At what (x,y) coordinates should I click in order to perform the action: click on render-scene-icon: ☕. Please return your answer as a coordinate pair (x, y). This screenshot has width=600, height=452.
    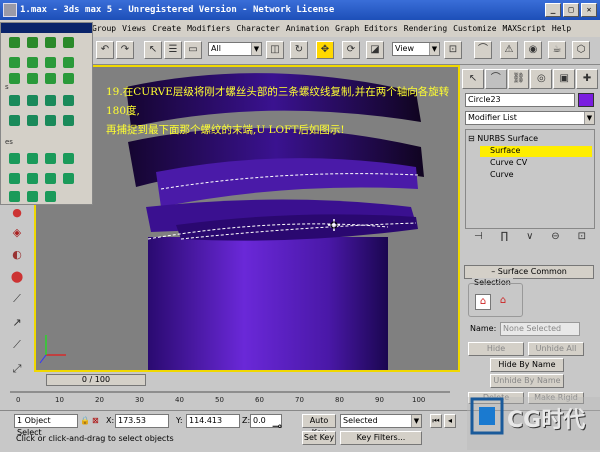
    Looking at the image, I should click on (557, 50).